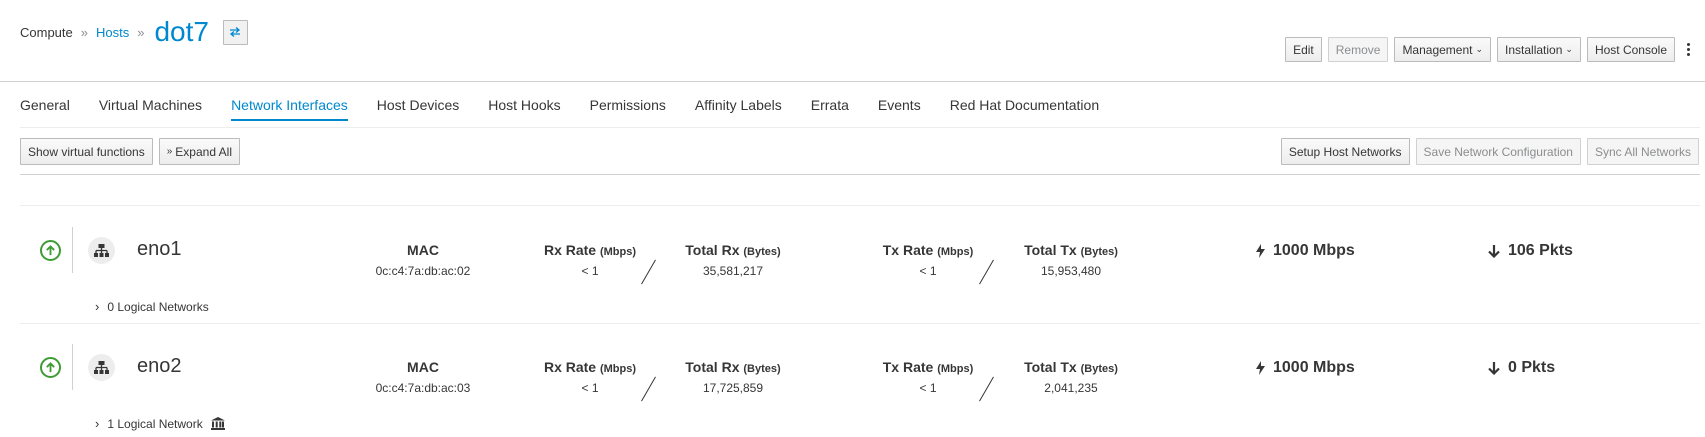  What do you see at coordinates (46, 32) in the screenshot?
I see `breadcrumb-compute: Compute` at bounding box center [46, 32].